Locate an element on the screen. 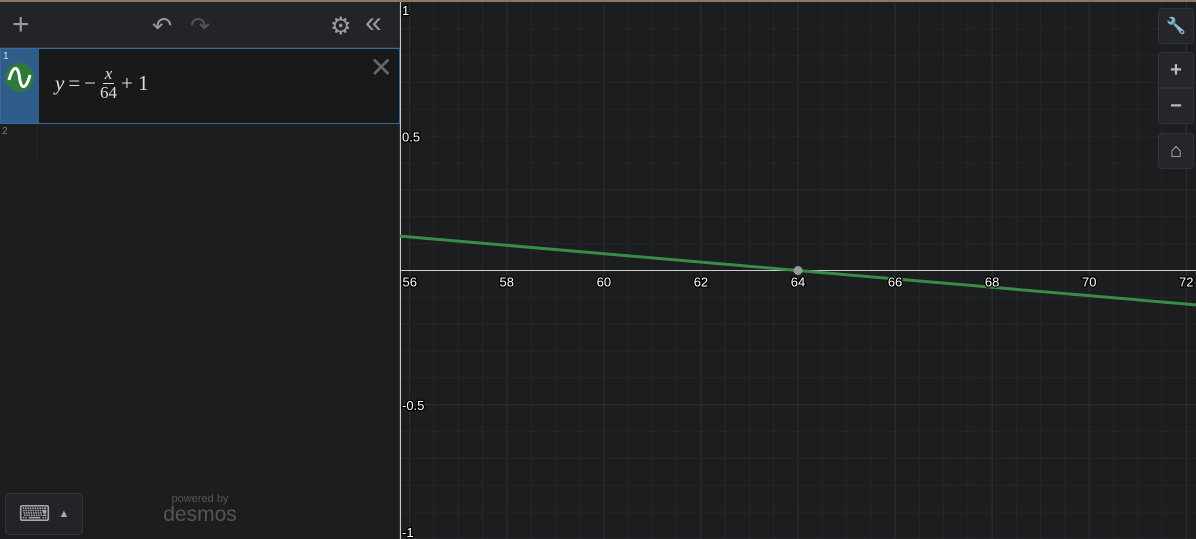 This screenshot has width=1196, height=539. x-tick-label: 66 is located at coordinates (895, 282).